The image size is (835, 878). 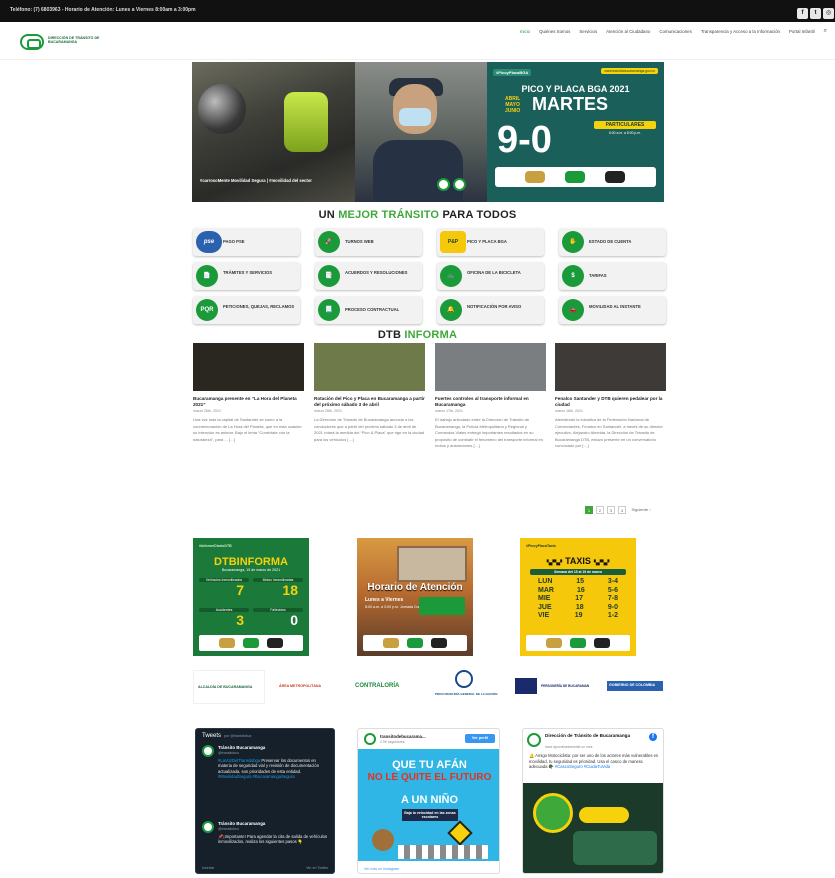 What do you see at coordinates (278, 620) in the screenshot?
I see `stat-deaths: Fallecidos 0` at bounding box center [278, 620].